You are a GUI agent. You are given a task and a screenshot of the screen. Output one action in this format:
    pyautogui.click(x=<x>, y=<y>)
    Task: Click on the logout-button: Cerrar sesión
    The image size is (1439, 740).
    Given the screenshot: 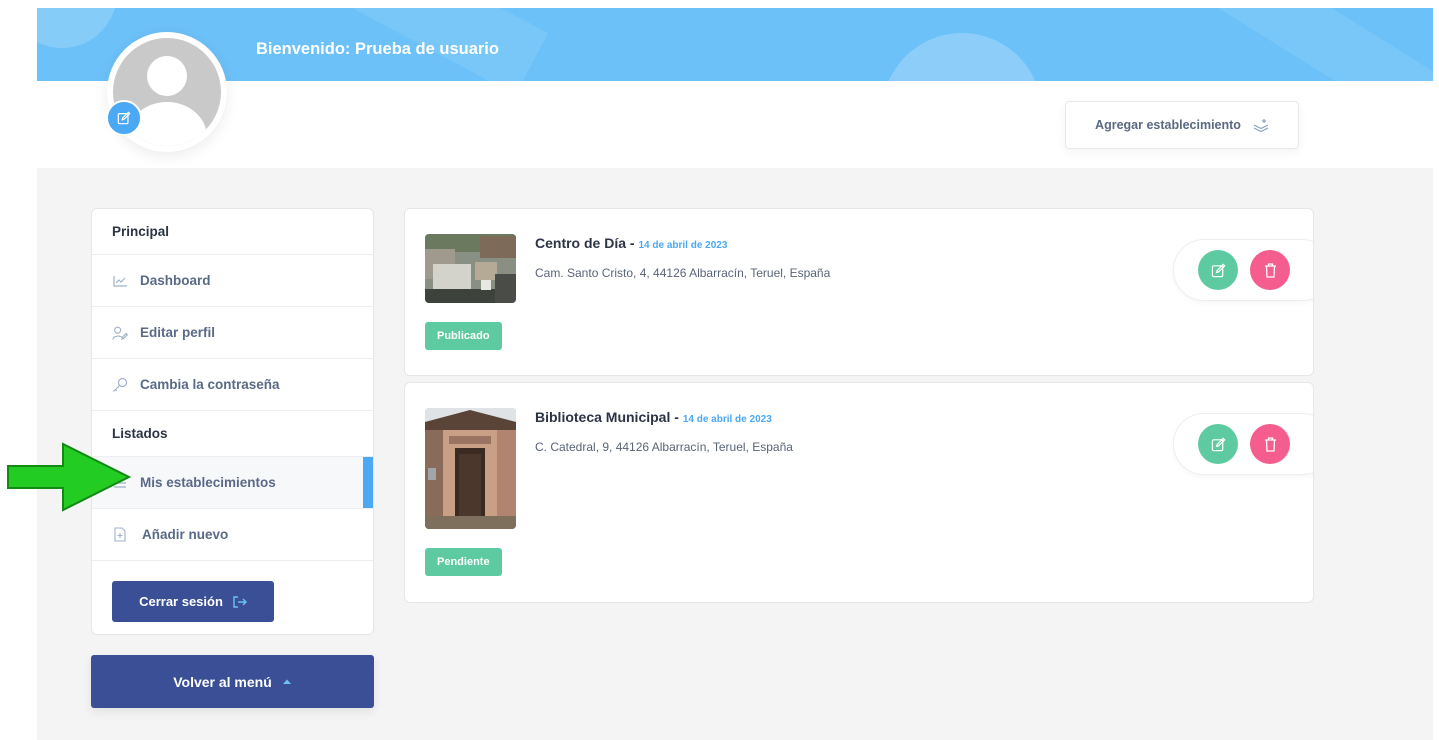 What is the action you would take?
    pyautogui.click(x=193, y=601)
    